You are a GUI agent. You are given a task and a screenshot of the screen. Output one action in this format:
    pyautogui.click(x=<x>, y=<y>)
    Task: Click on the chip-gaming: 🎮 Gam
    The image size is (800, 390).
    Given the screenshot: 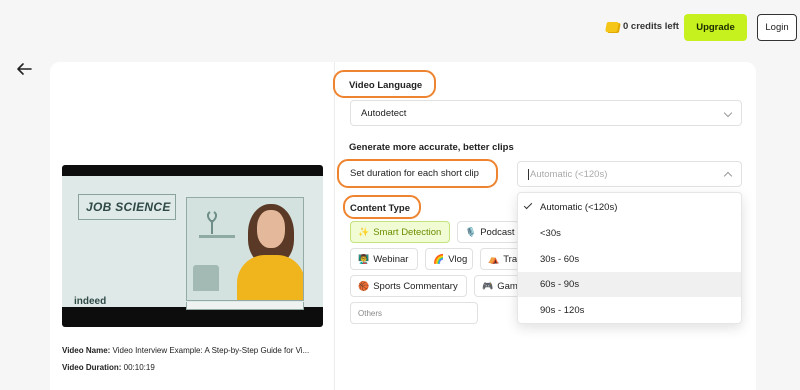 What is the action you would take?
    pyautogui.click(x=497, y=286)
    